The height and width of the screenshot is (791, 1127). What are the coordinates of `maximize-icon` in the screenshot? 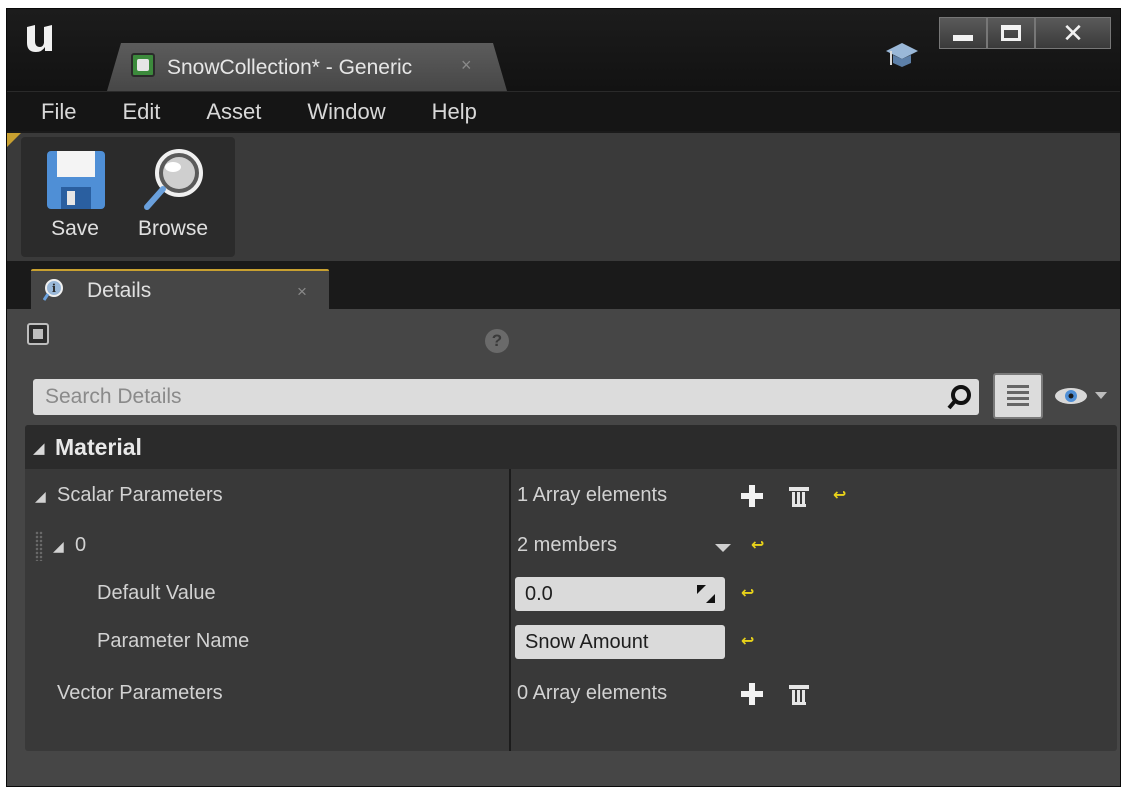 It's located at (1011, 33).